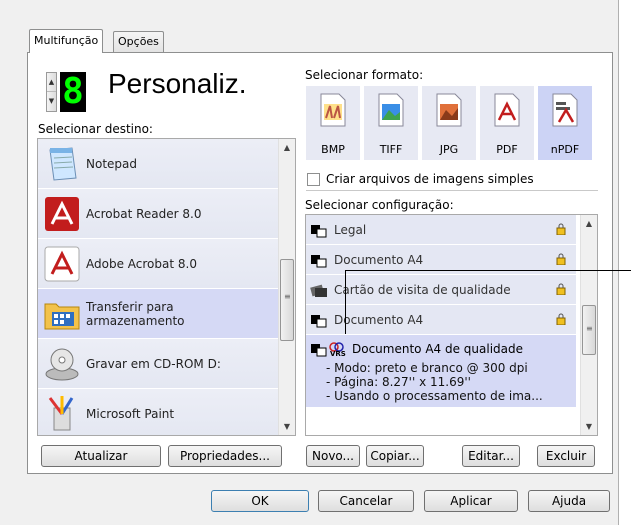 This screenshot has height=525, width=631. I want to click on aplicar-button: Aplicar, so click(471, 501).